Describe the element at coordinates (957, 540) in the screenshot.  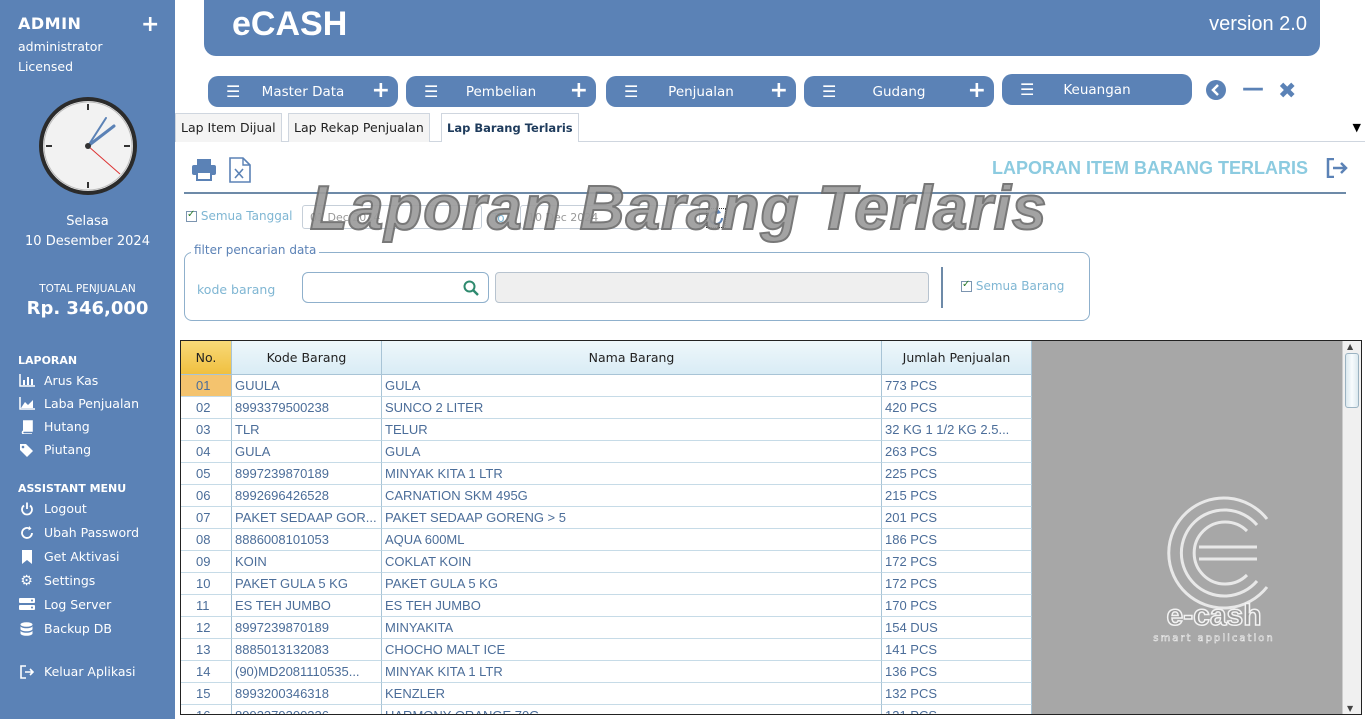
I see `cell-jumlah-penjualan: 186 PCS` at that location.